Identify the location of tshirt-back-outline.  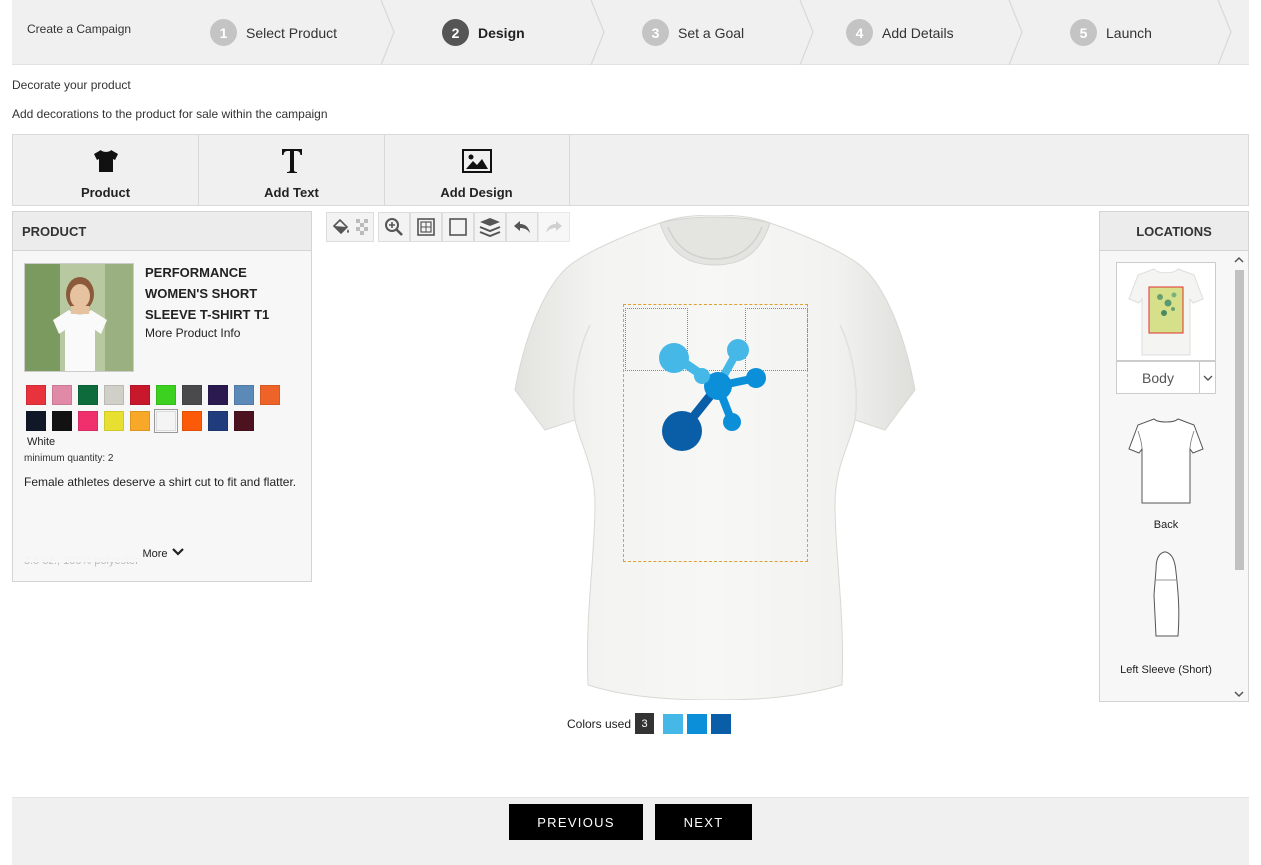
(1166, 461).